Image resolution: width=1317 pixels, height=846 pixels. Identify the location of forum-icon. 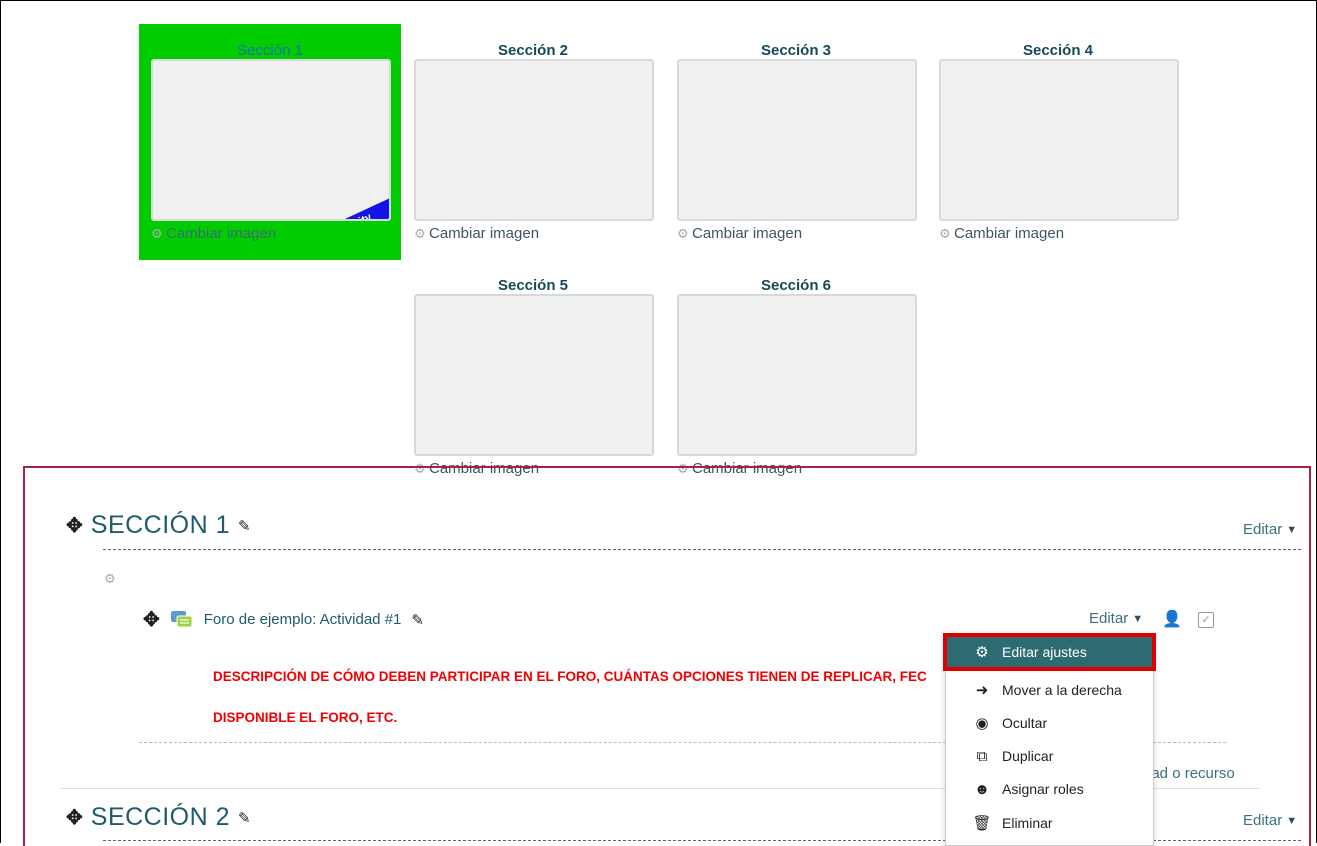
(181, 618).